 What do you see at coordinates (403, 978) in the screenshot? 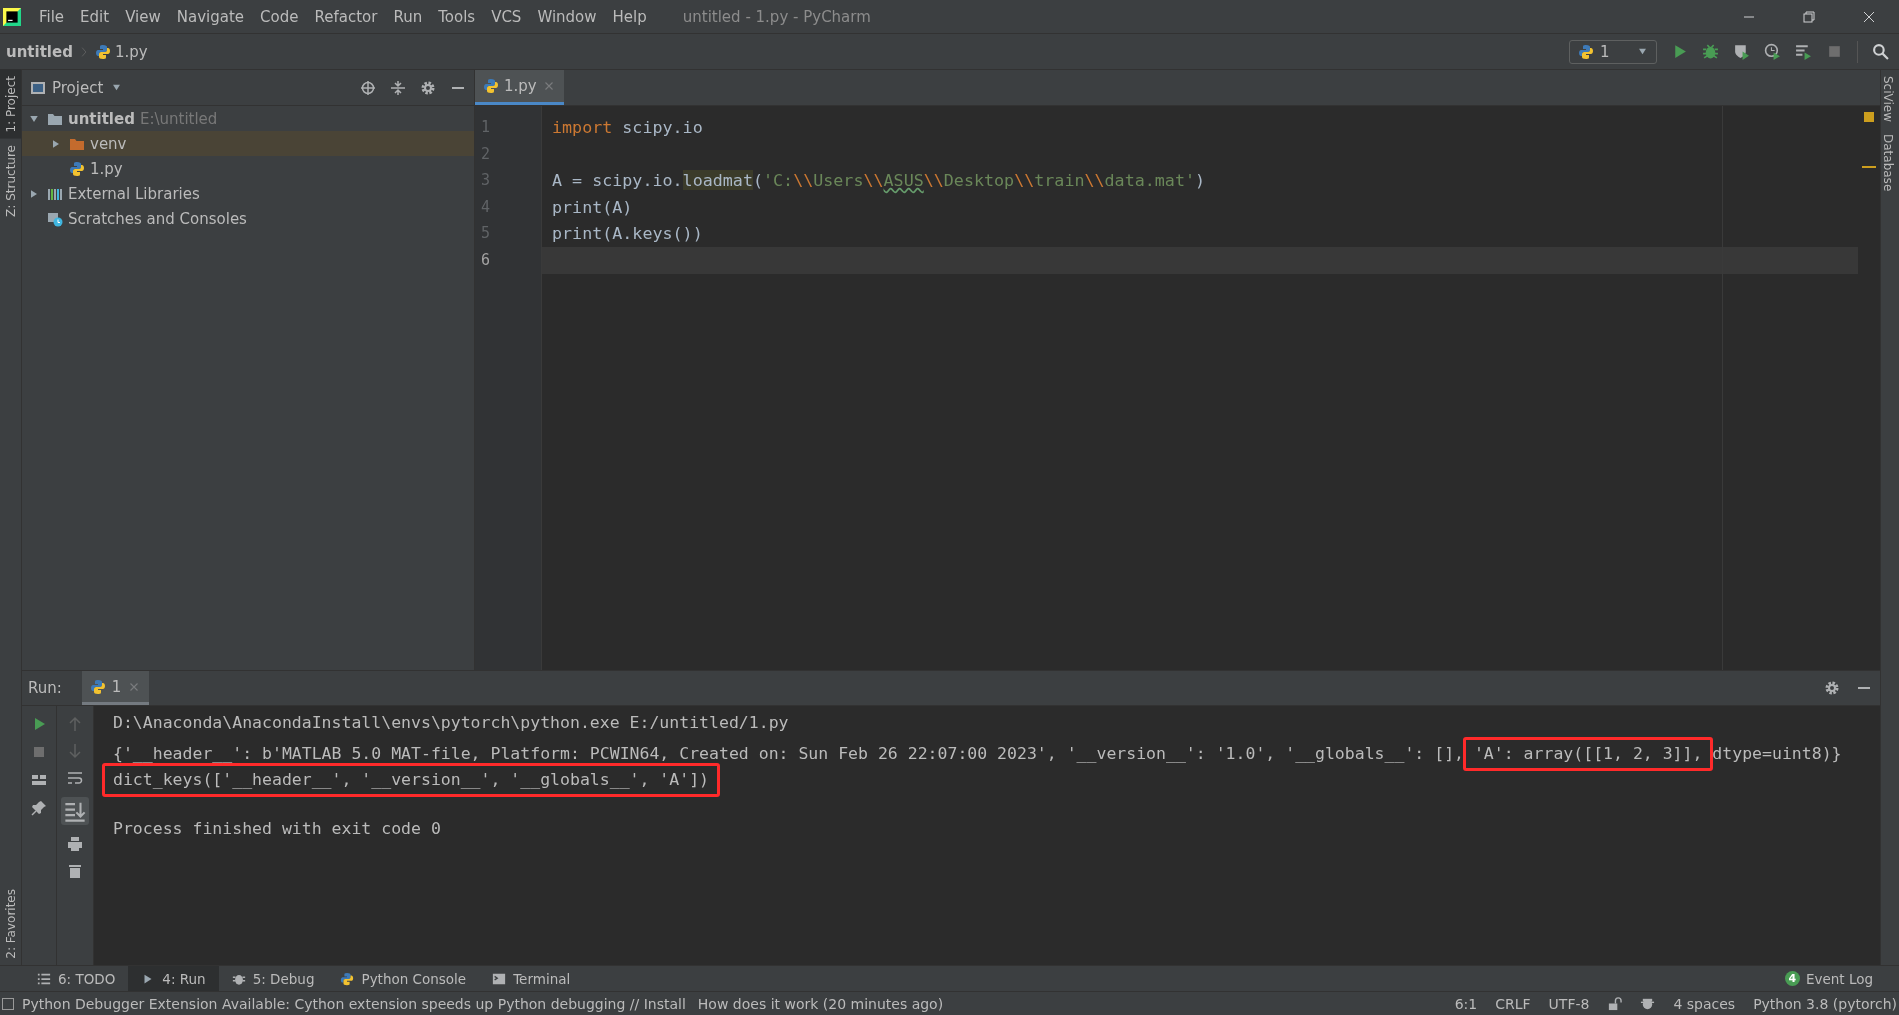
I see `tool-window-tab: Python Console` at bounding box center [403, 978].